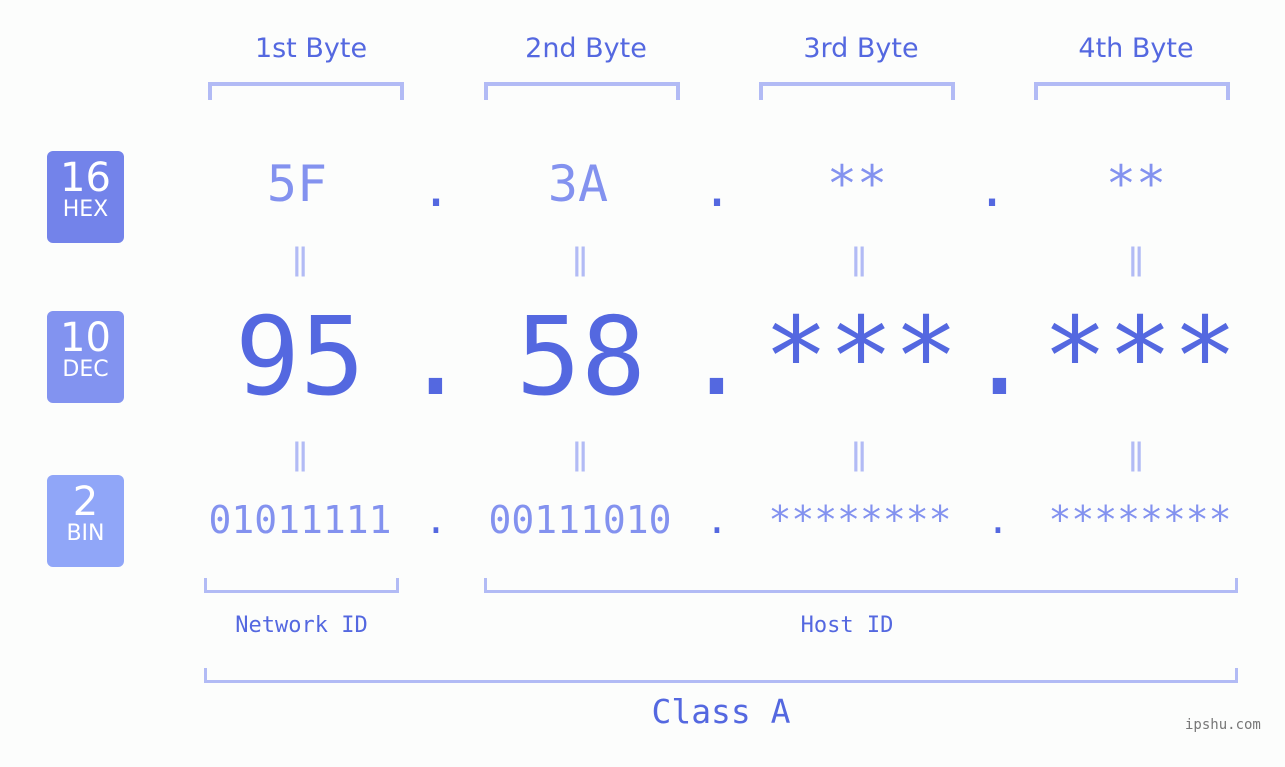 The image size is (1285, 767). What do you see at coordinates (861, 48) in the screenshot?
I see `column-header-3: 3rd Byte` at bounding box center [861, 48].